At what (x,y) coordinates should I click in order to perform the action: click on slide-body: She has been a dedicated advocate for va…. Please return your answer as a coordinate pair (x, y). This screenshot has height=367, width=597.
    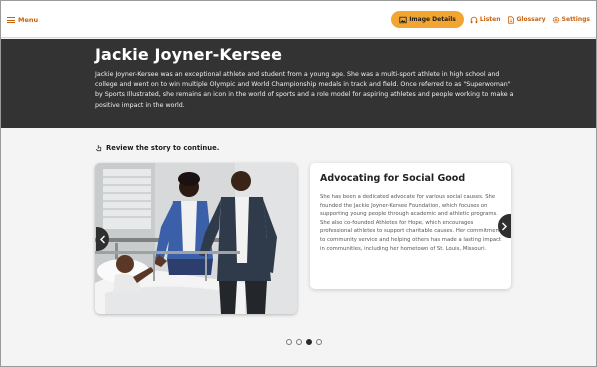
    Looking at the image, I should click on (411, 223).